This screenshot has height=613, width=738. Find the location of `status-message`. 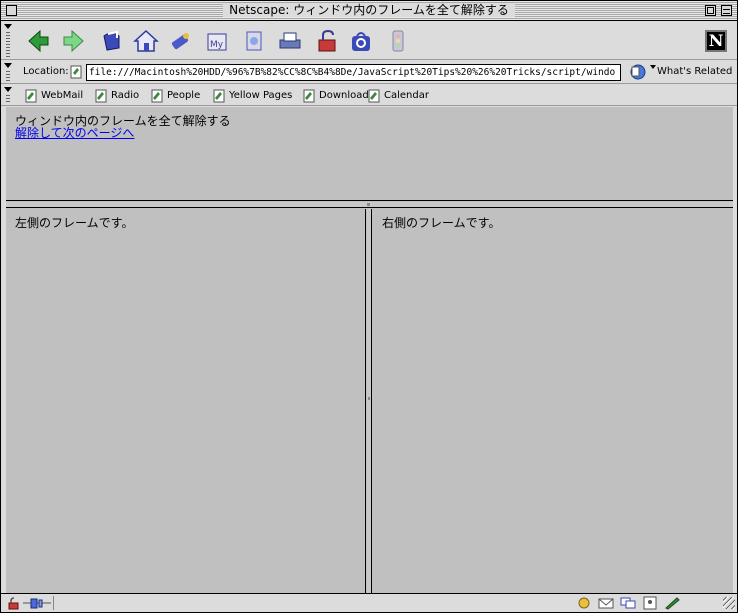

status-message is located at coordinates (312, 603).